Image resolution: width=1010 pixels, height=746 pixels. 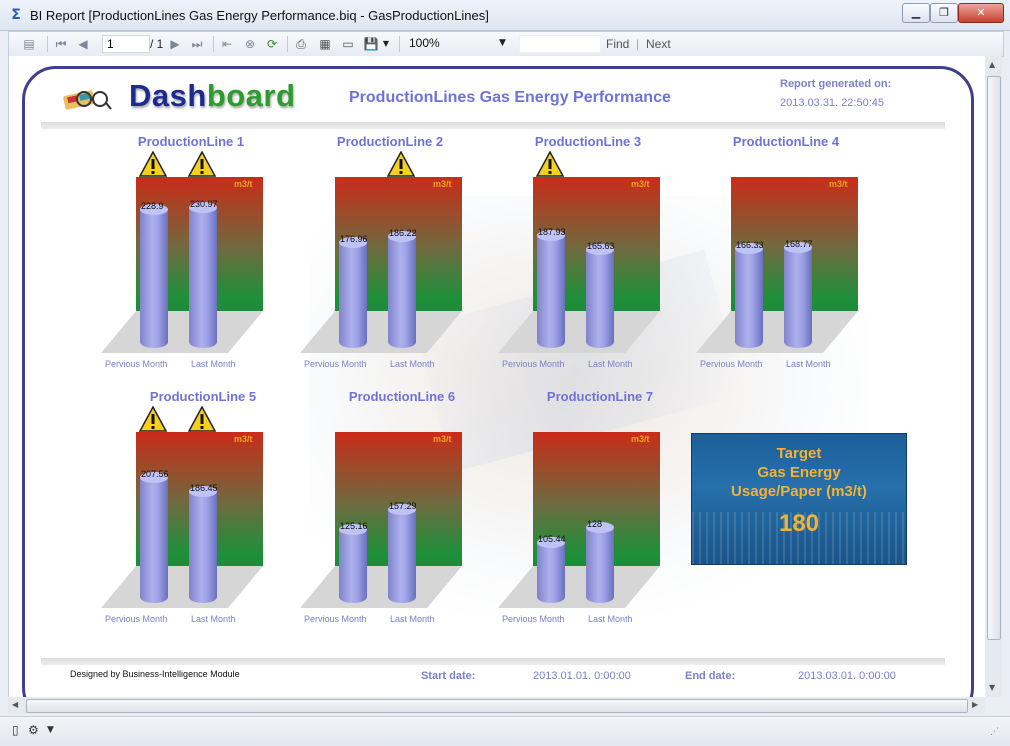 I want to click on save-export-icon: 💾, so click(x=371, y=44).